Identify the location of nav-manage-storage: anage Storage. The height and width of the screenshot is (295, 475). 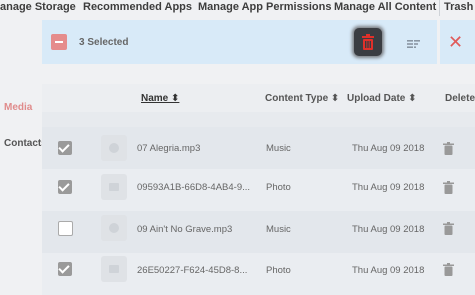
(38, 8).